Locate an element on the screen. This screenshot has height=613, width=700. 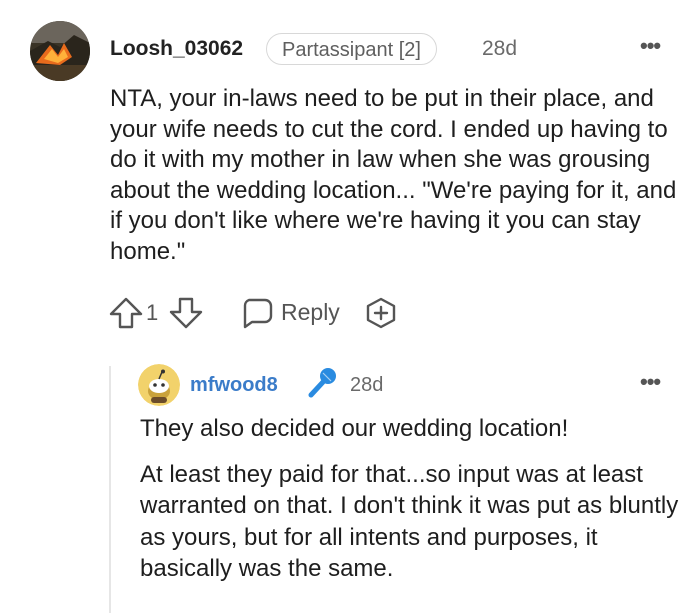
reply-user-avatar is located at coordinates (159, 385).